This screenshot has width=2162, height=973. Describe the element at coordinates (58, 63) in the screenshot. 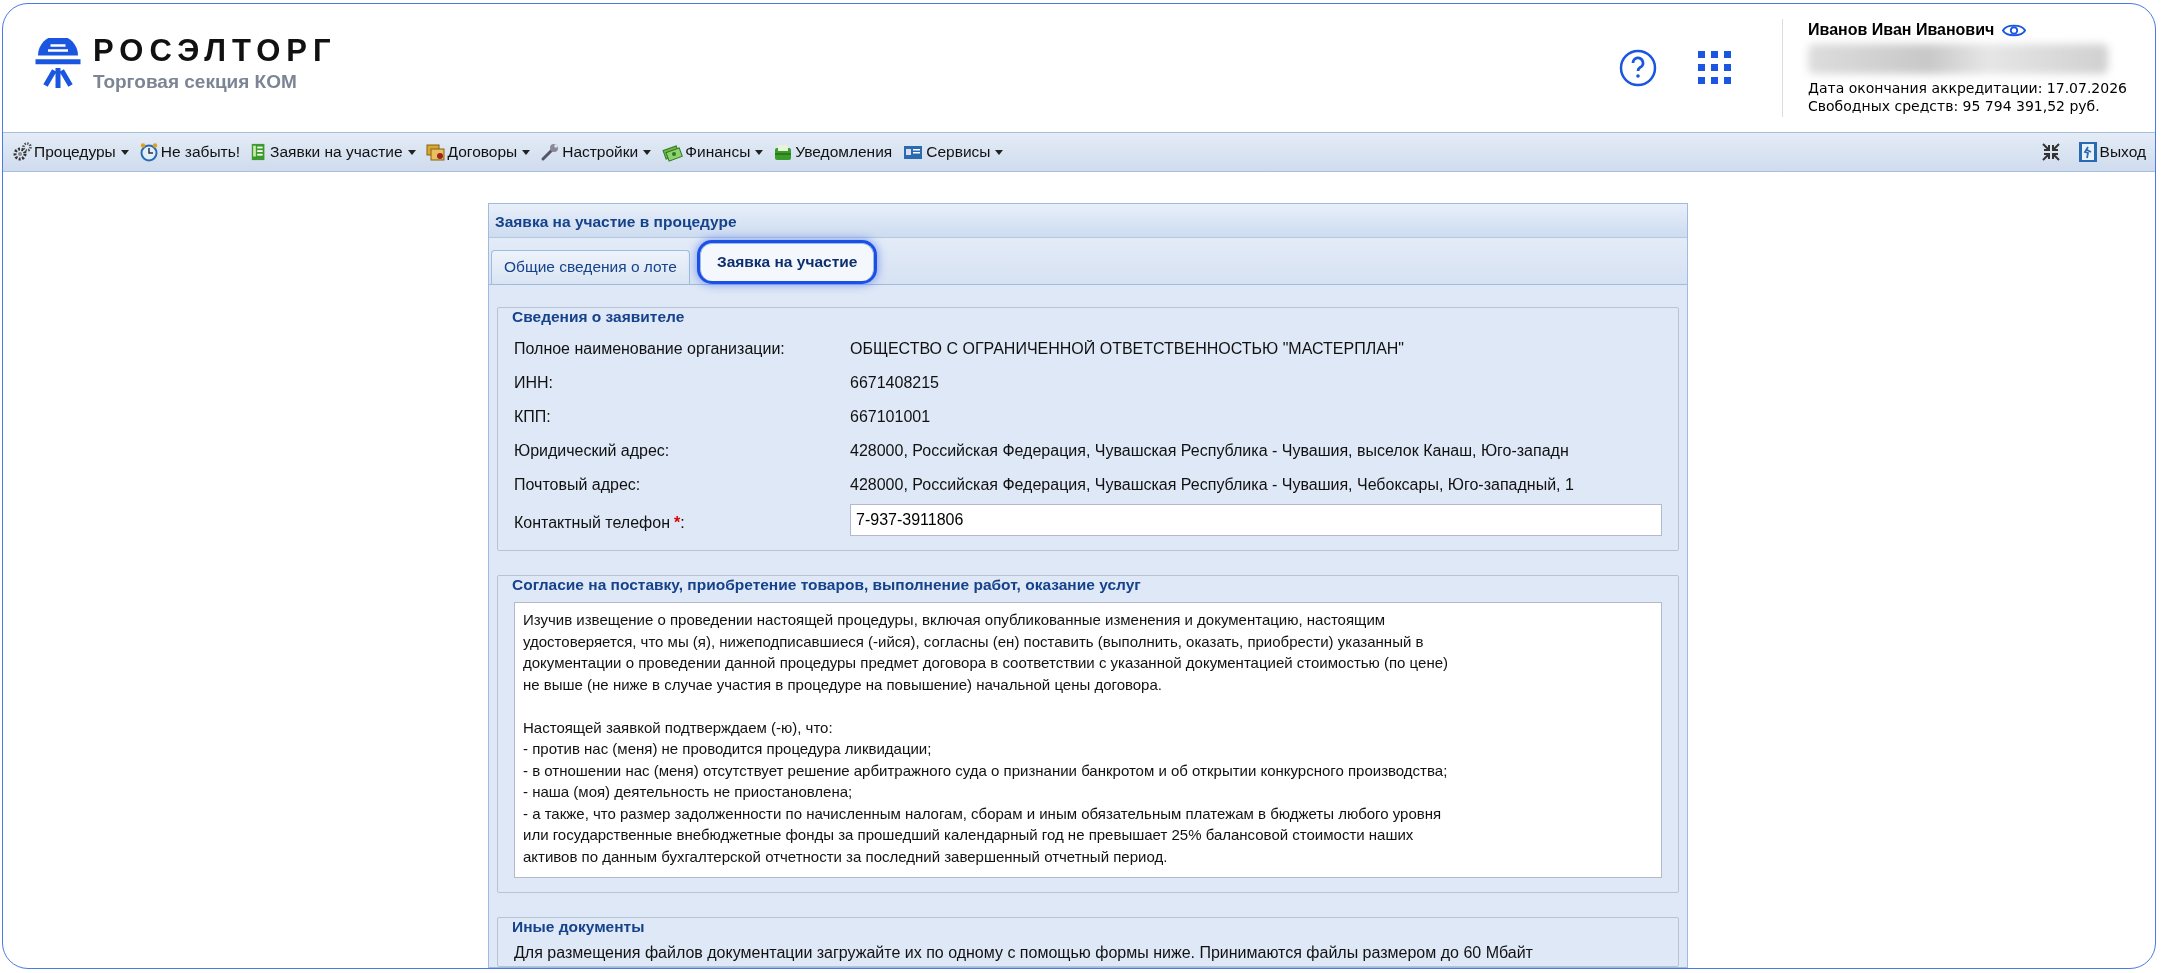

I see `logo-icon` at that location.